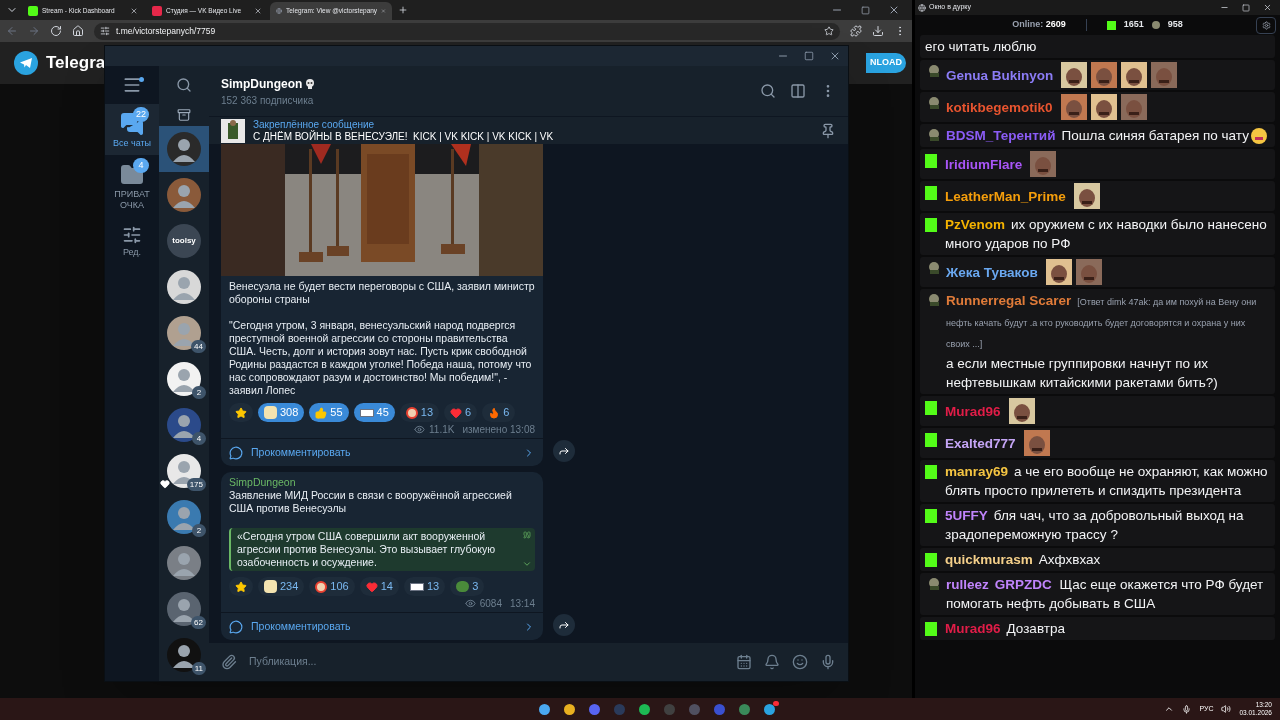  Describe the element at coordinates (184, 609) in the screenshot. I see `chat-item: 62` at that location.